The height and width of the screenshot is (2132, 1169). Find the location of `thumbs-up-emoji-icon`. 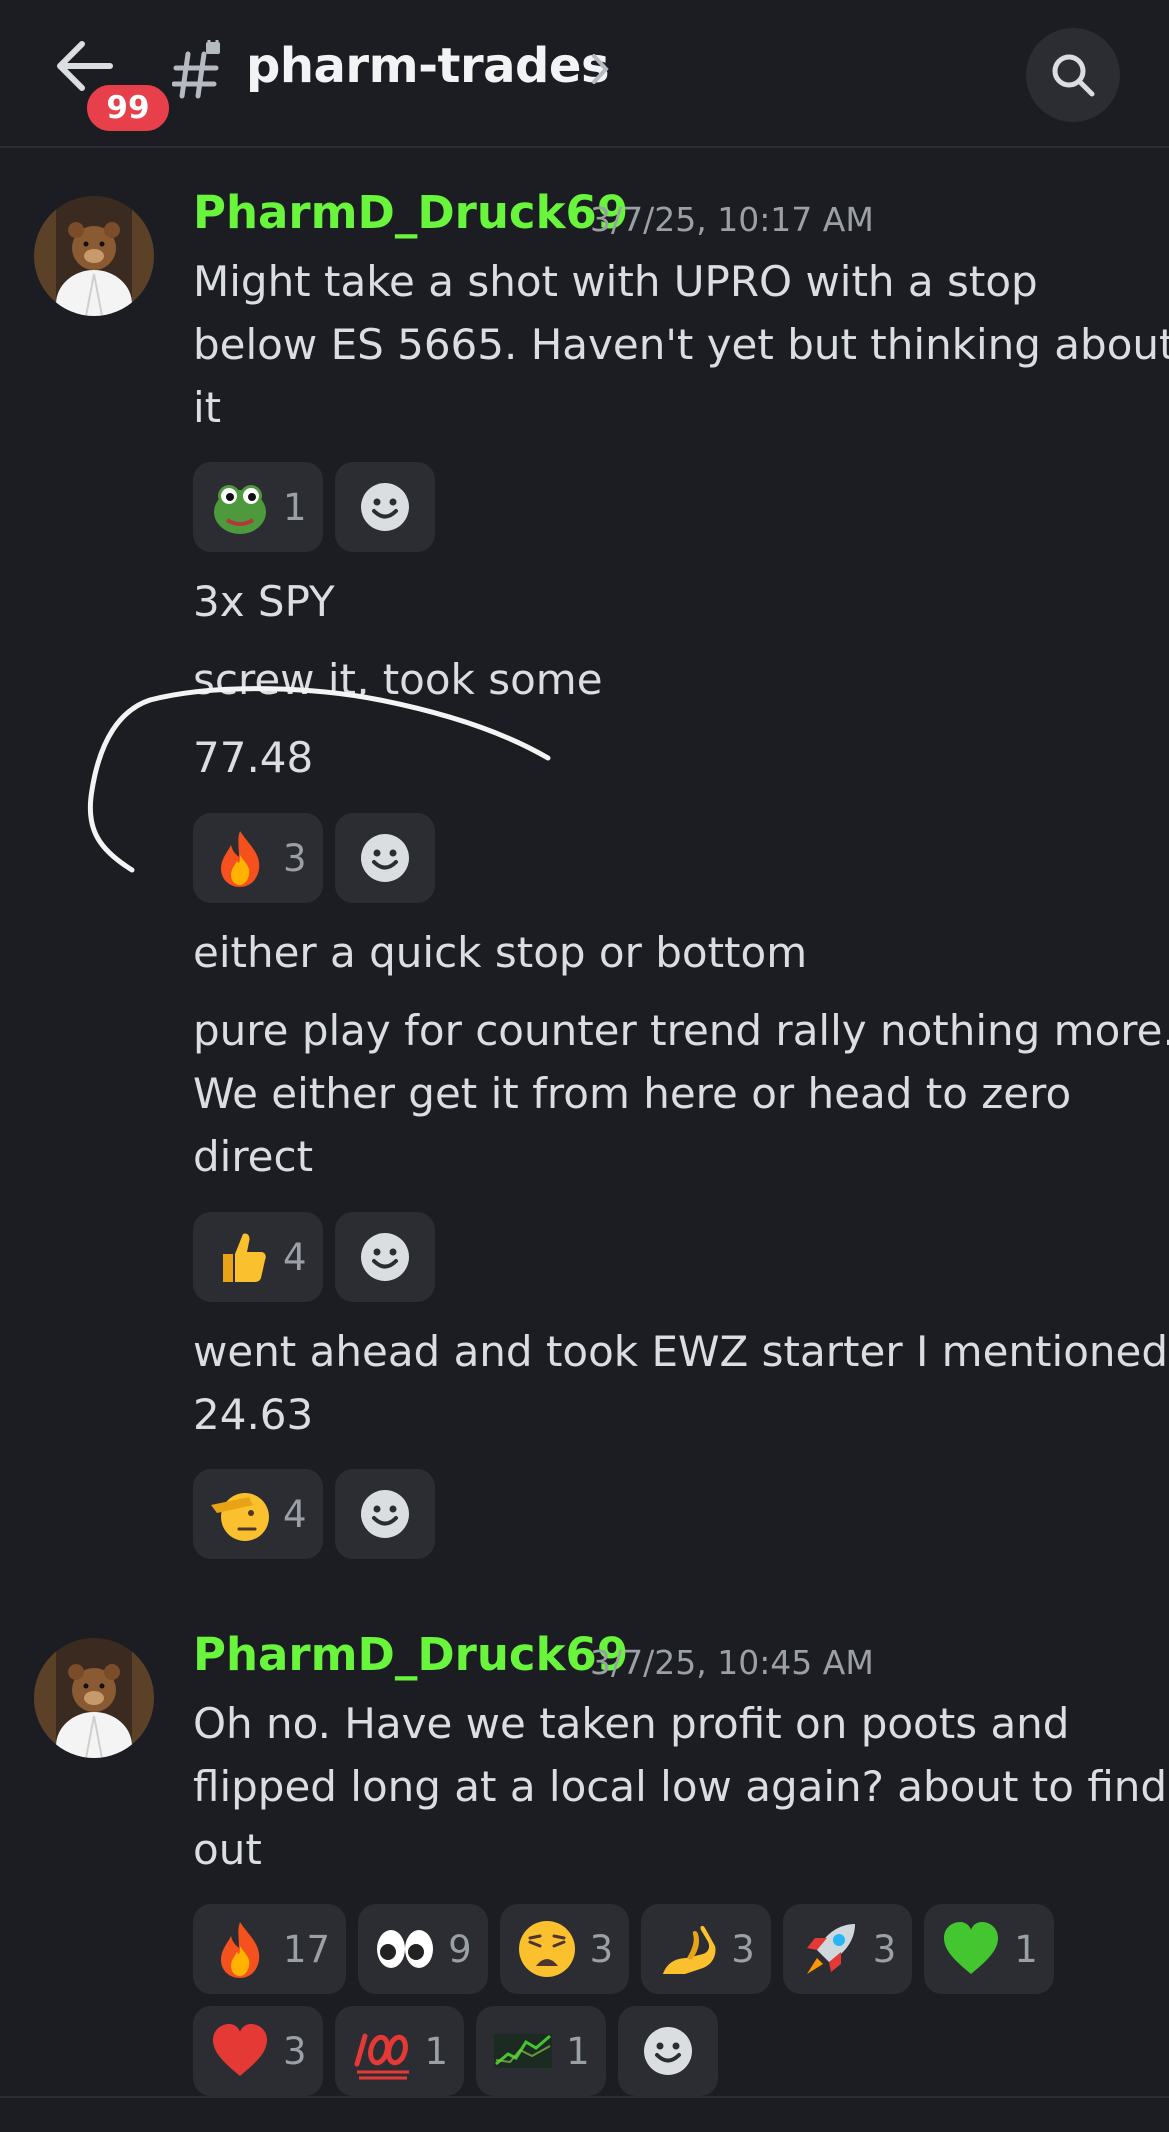

thumbs-up-emoji-icon is located at coordinates (244, 1257).